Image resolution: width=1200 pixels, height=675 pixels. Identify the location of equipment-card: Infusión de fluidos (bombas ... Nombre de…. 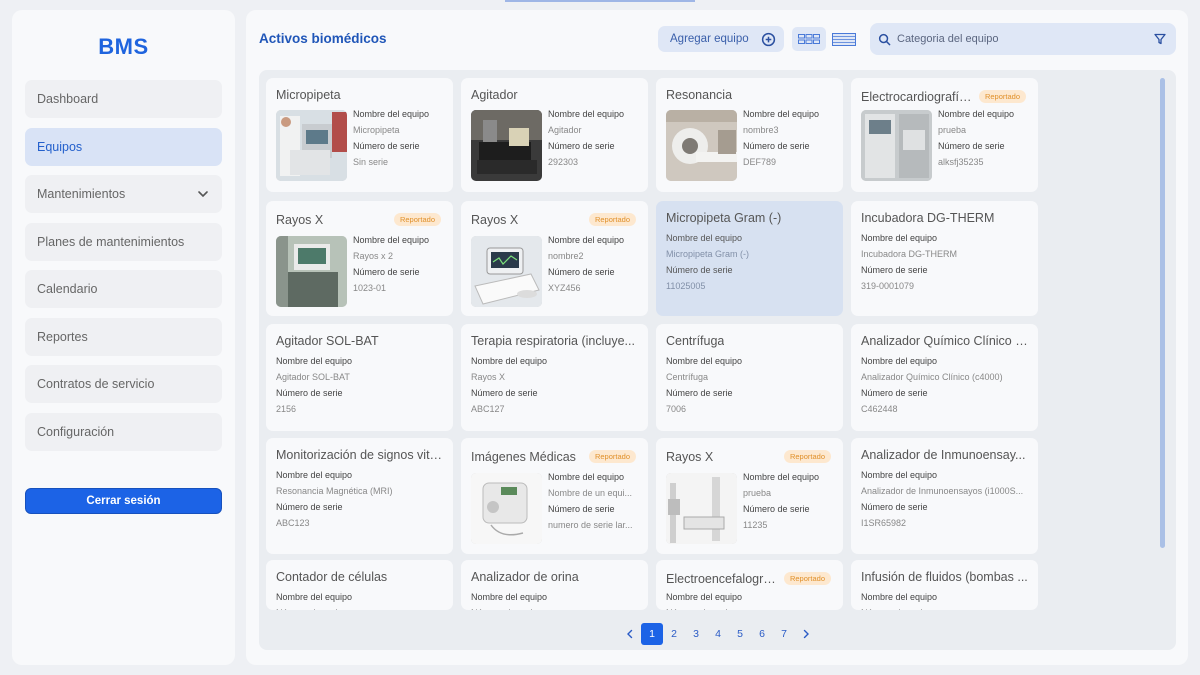
(944, 585).